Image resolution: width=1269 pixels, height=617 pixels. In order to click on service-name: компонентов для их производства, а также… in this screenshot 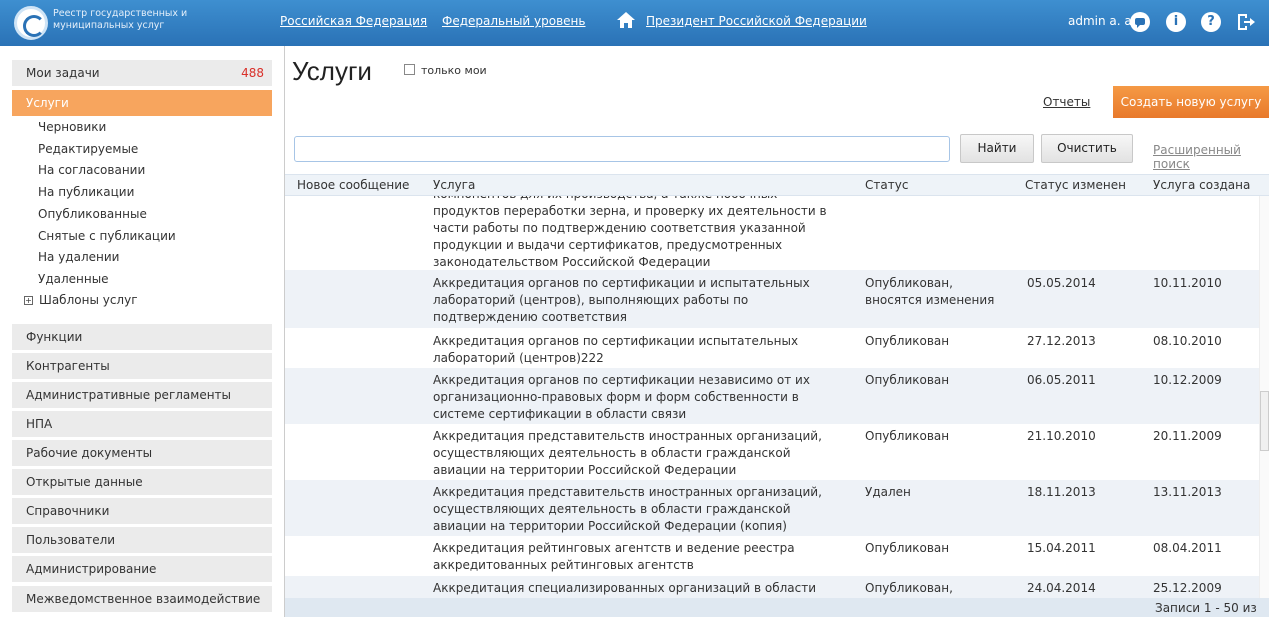, I will do `click(633, 233)`.